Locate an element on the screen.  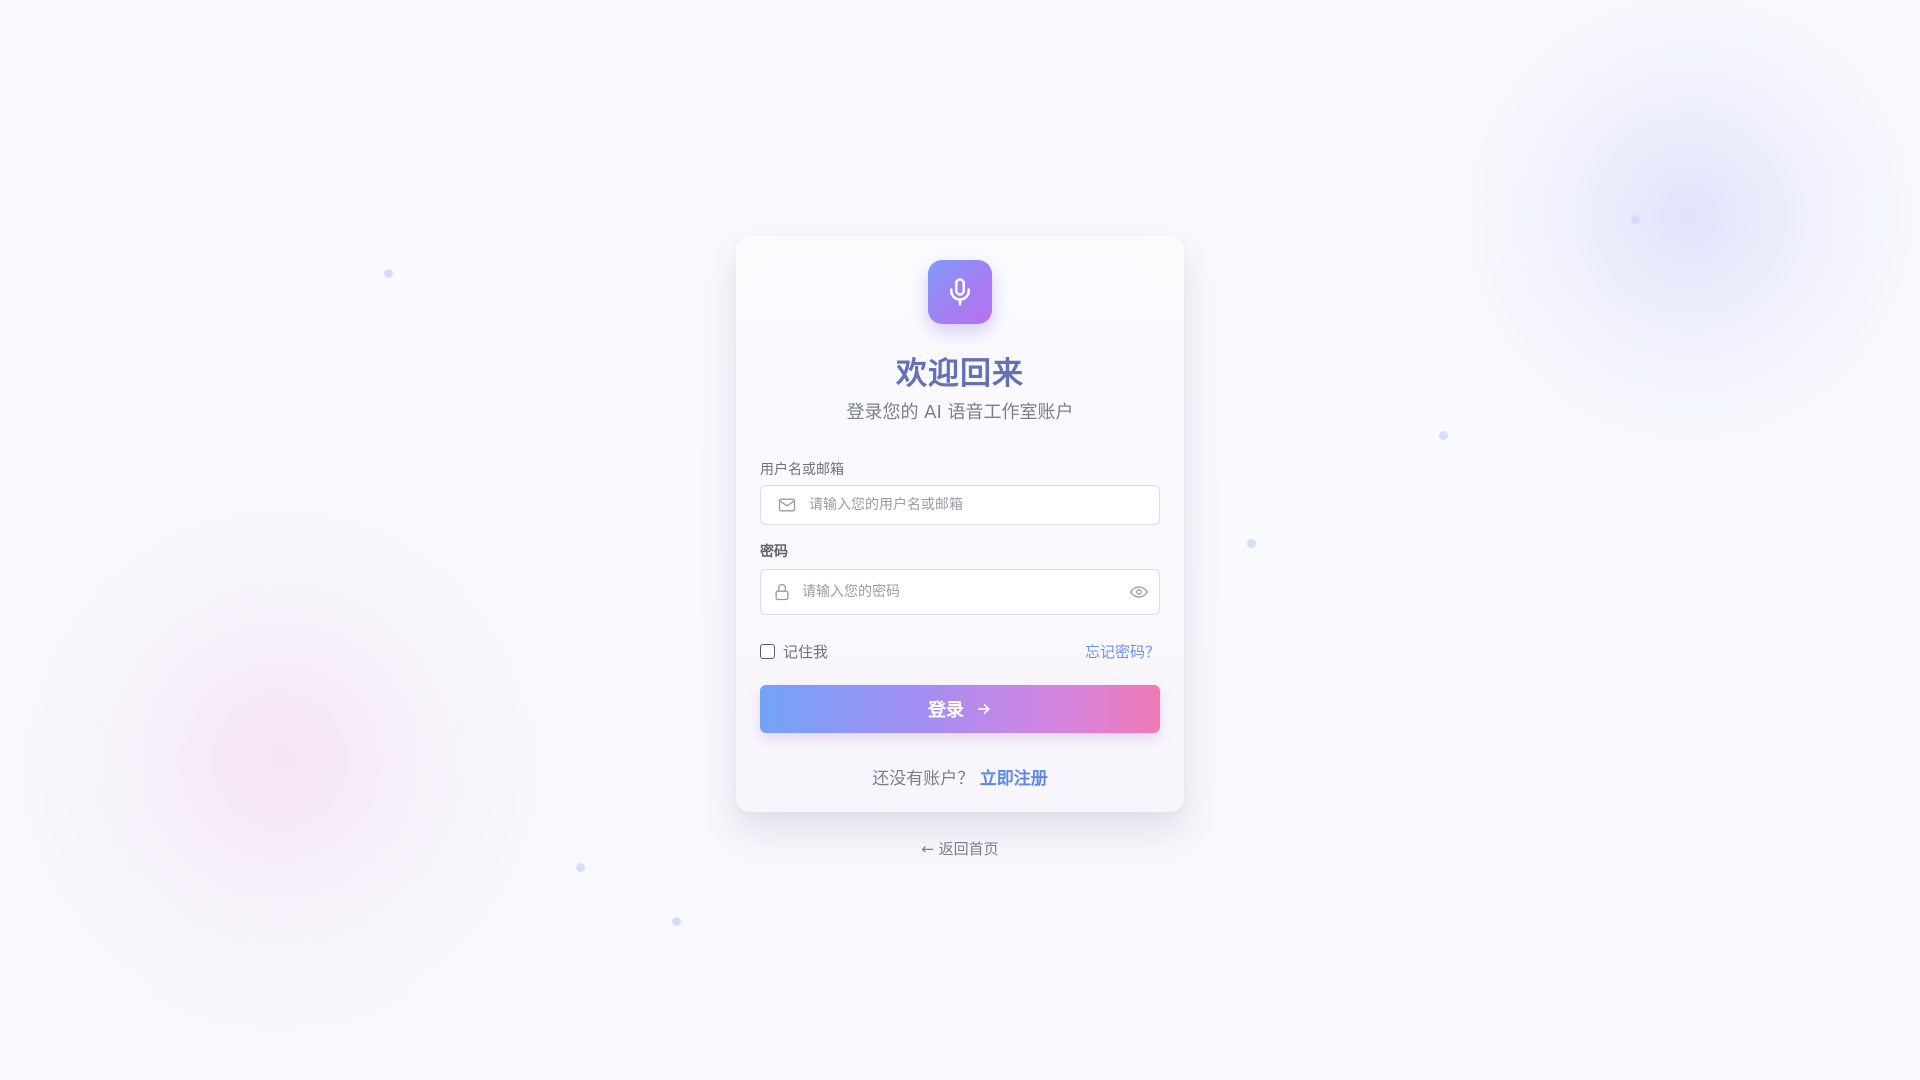
microphone-icon is located at coordinates (960, 292).